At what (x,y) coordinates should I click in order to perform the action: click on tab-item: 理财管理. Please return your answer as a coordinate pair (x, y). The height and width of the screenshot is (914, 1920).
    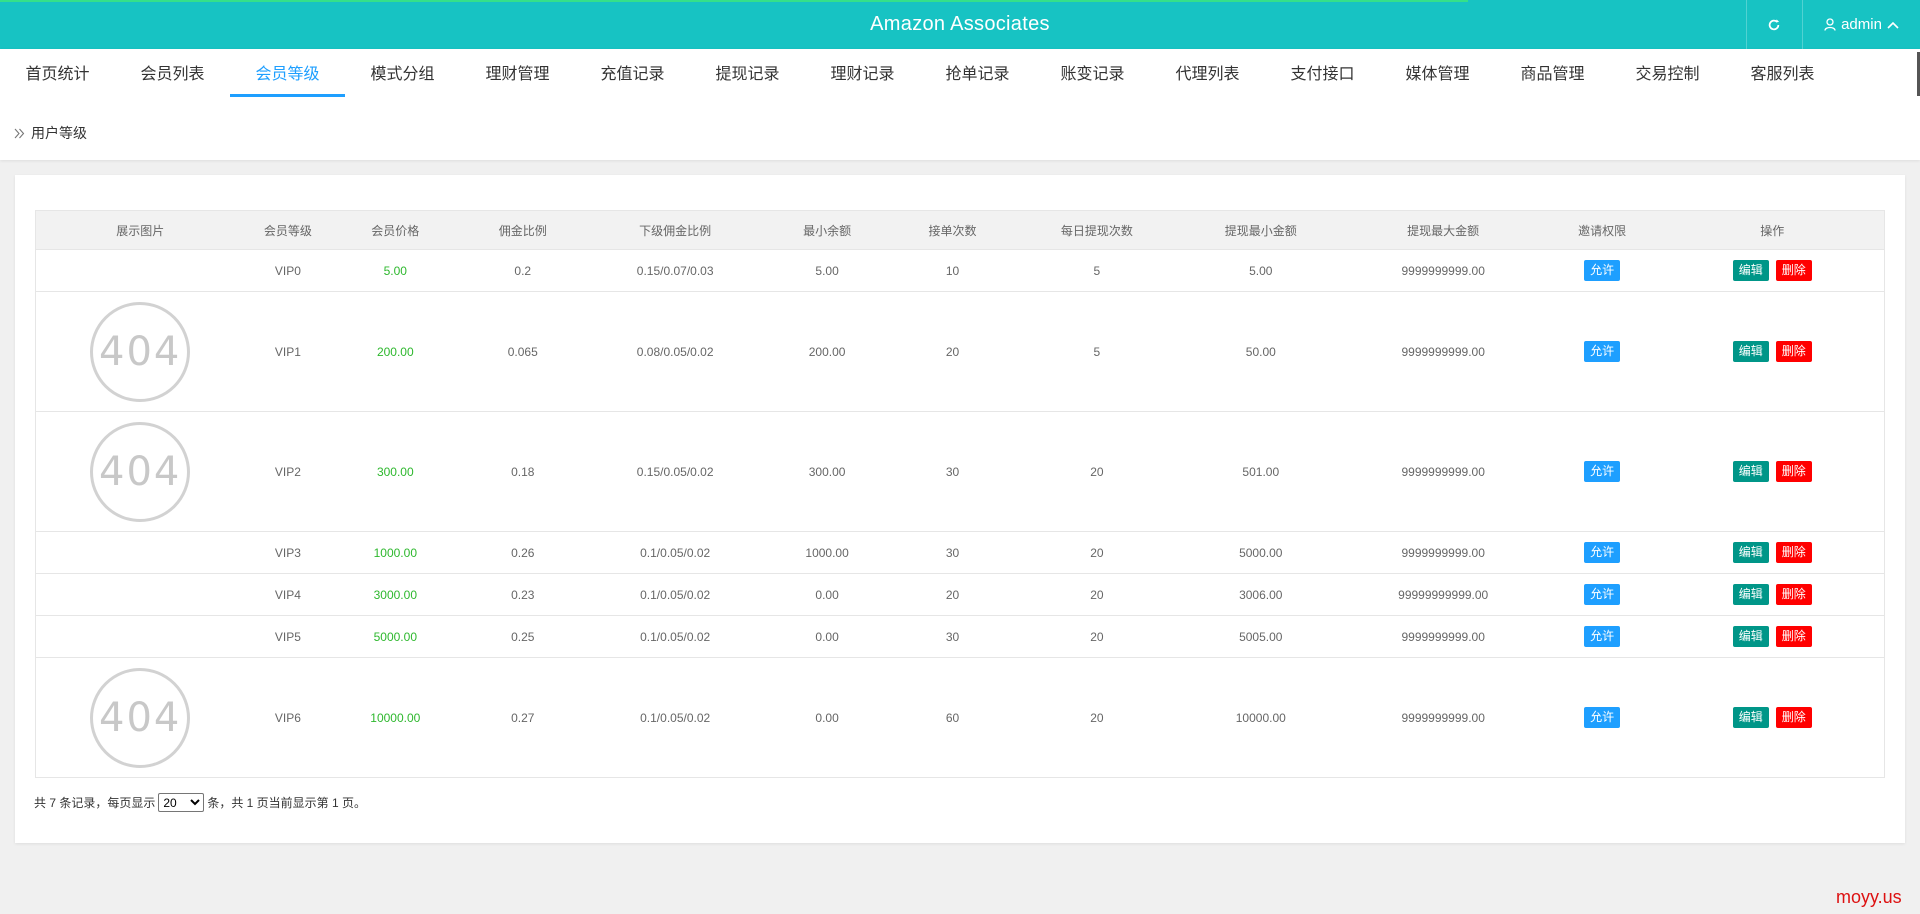
    Looking at the image, I should click on (517, 73).